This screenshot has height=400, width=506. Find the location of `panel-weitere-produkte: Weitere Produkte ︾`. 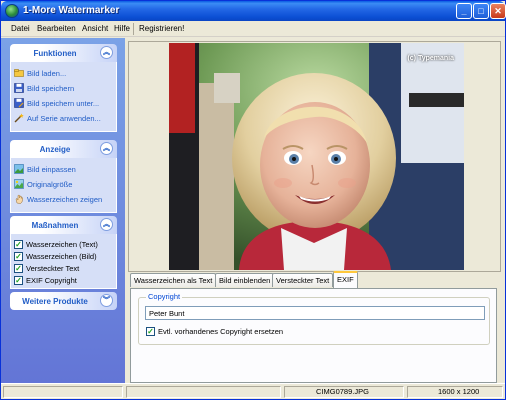

panel-weitere-produkte: Weitere Produkte ︾ is located at coordinates (63, 301).